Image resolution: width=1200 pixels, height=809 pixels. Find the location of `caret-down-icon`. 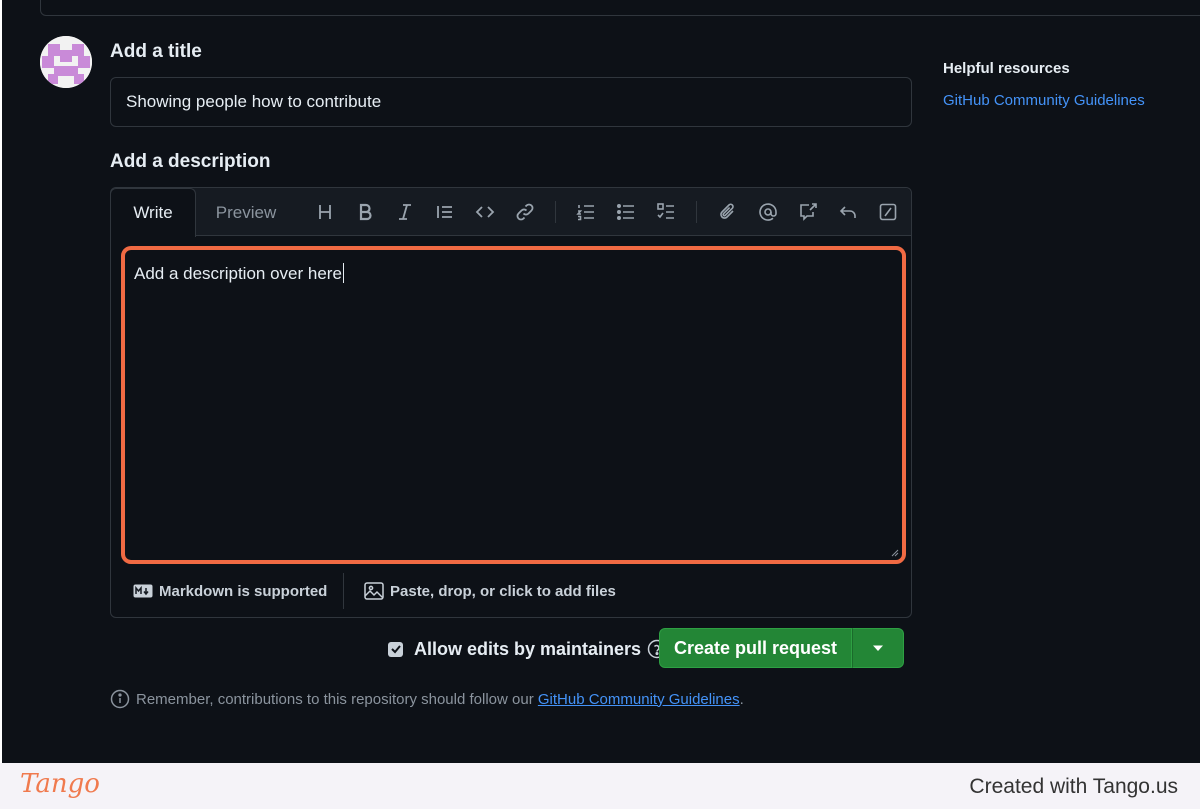

caret-down-icon is located at coordinates (878, 648).